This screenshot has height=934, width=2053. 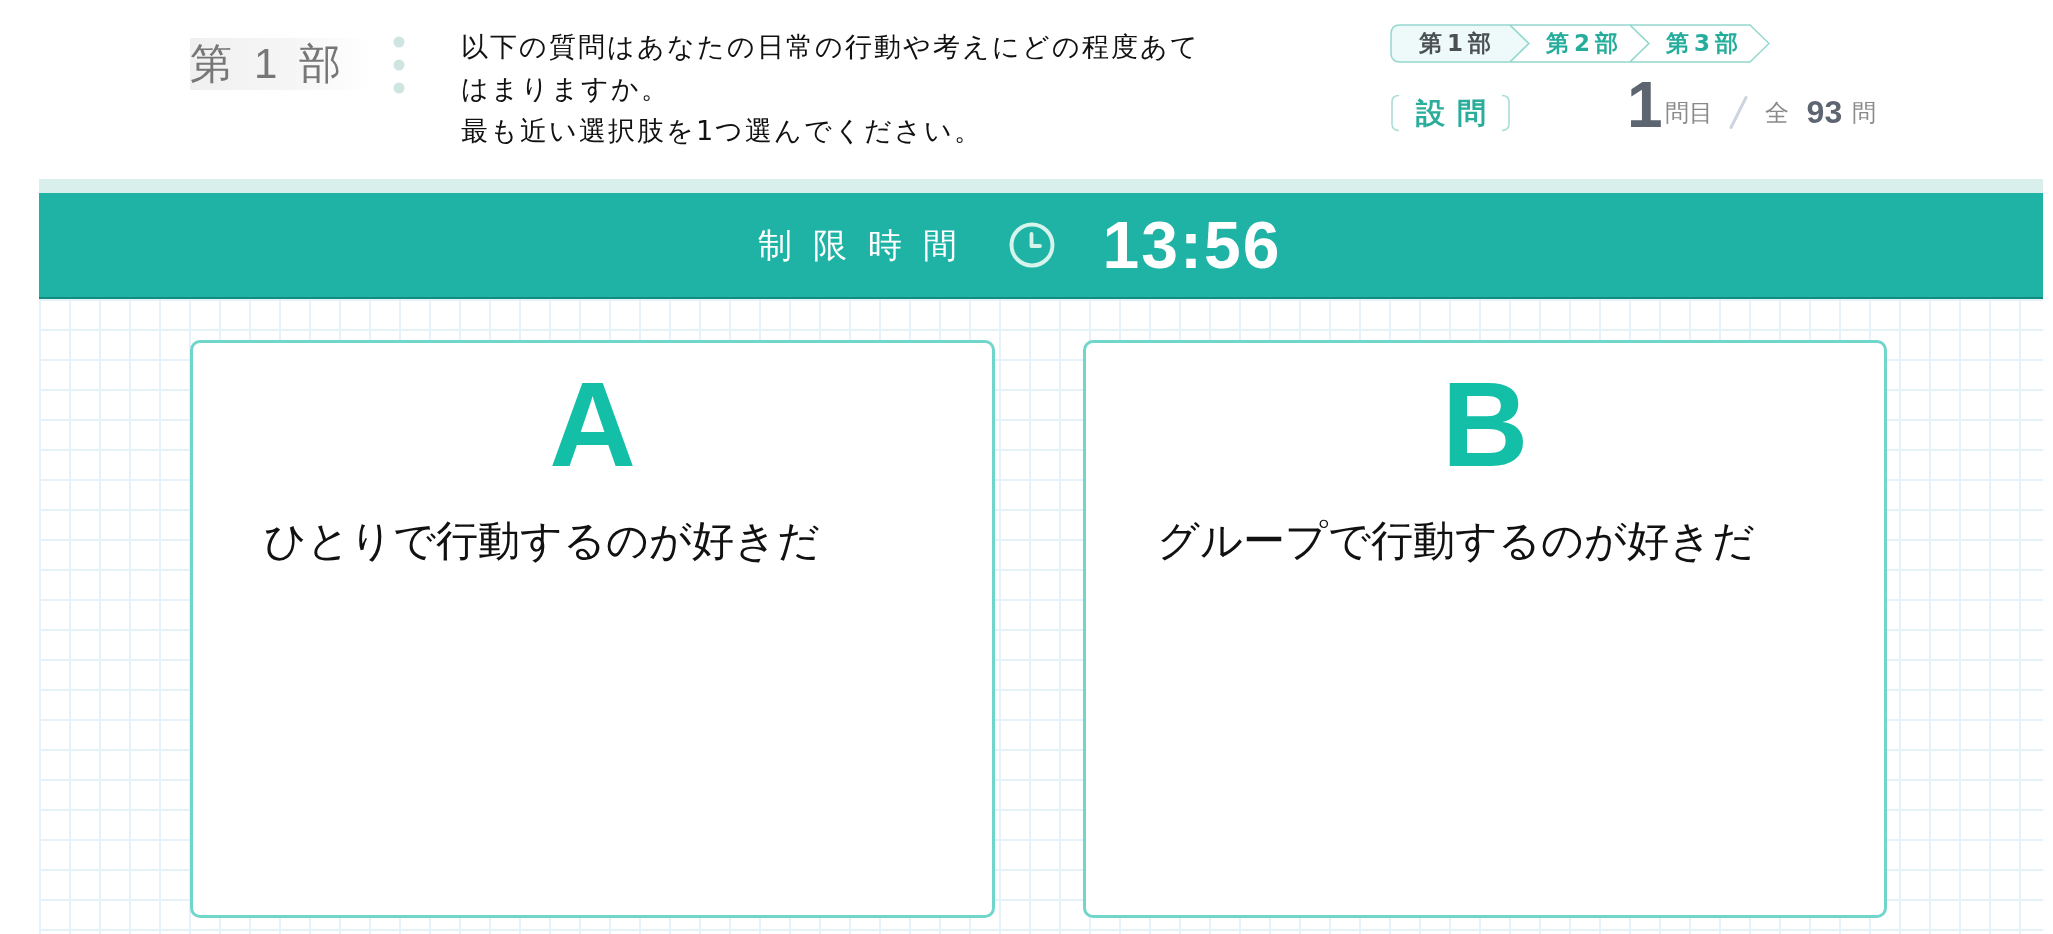 What do you see at coordinates (1776, 112) in the screenshot?
I see `total-label: 全` at bounding box center [1776, 112].